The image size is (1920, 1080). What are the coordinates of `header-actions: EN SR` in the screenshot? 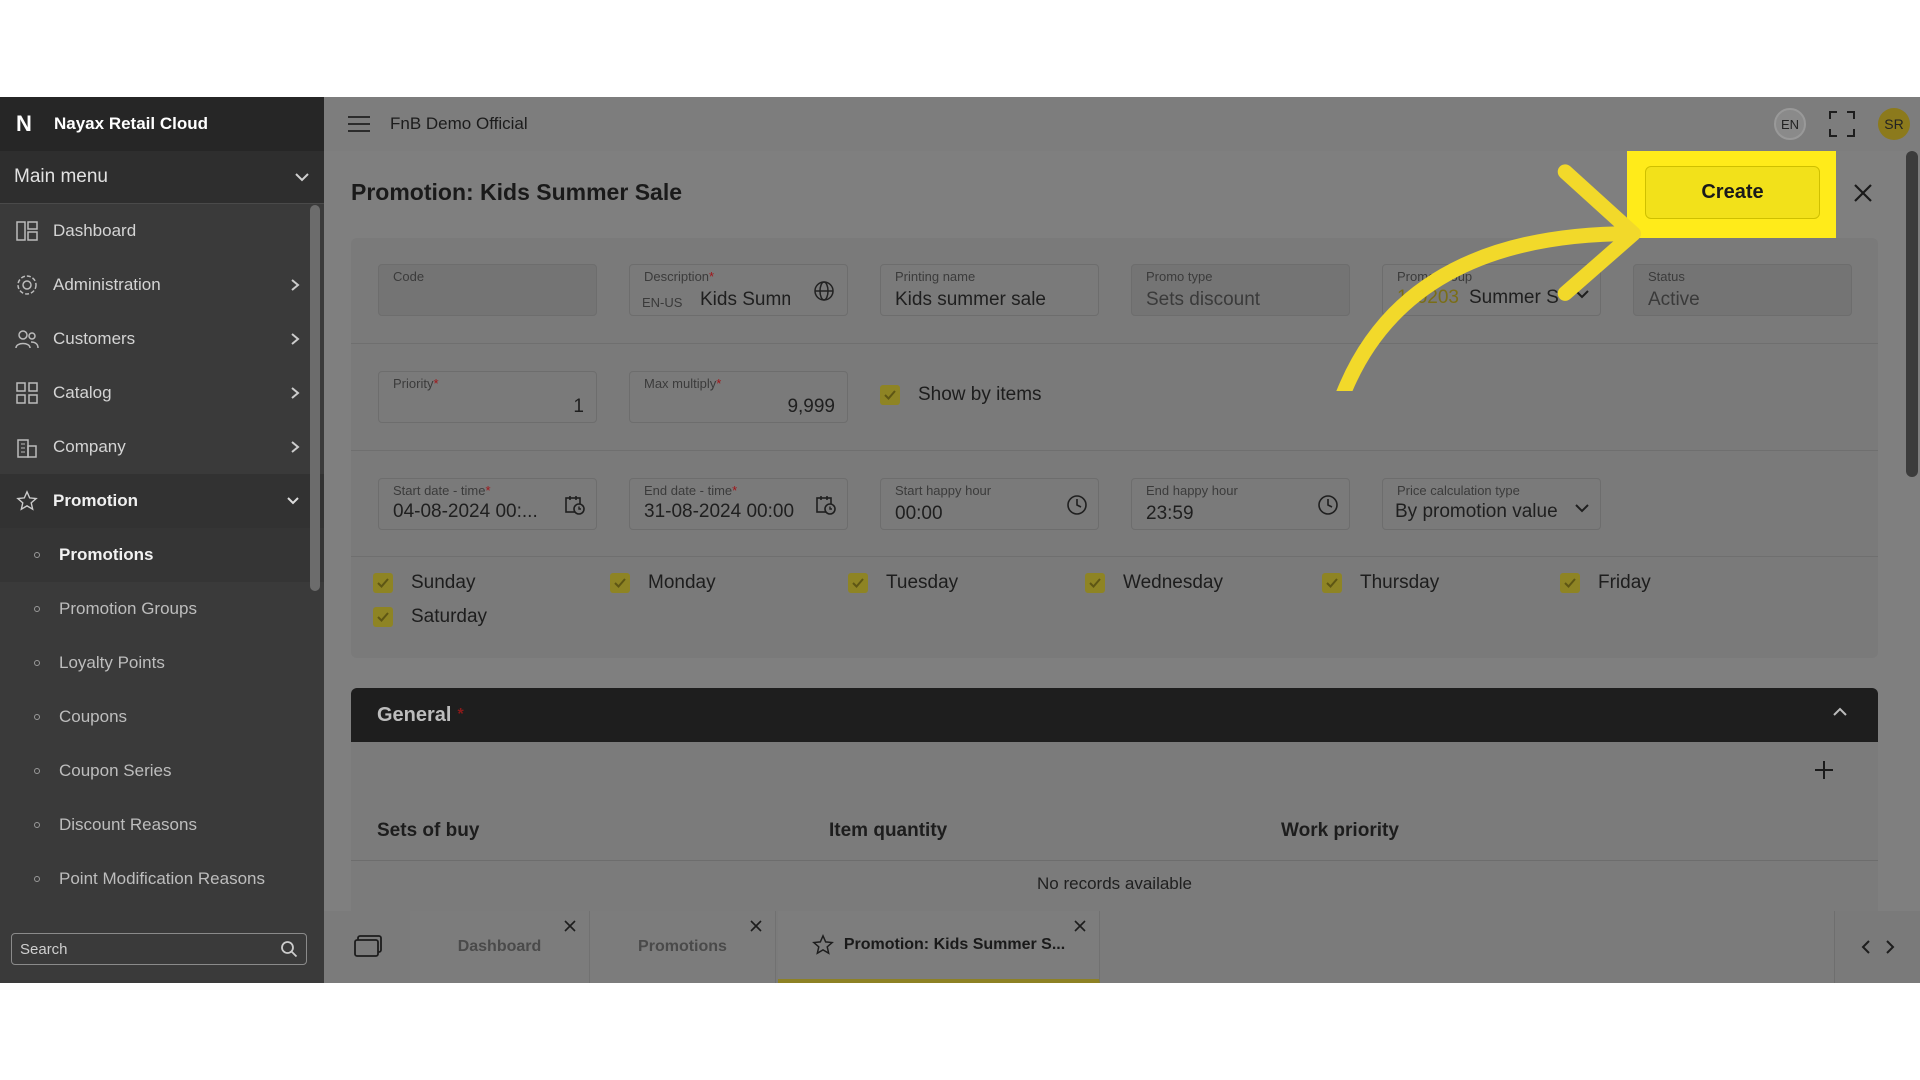 It's located at (1847, 124).